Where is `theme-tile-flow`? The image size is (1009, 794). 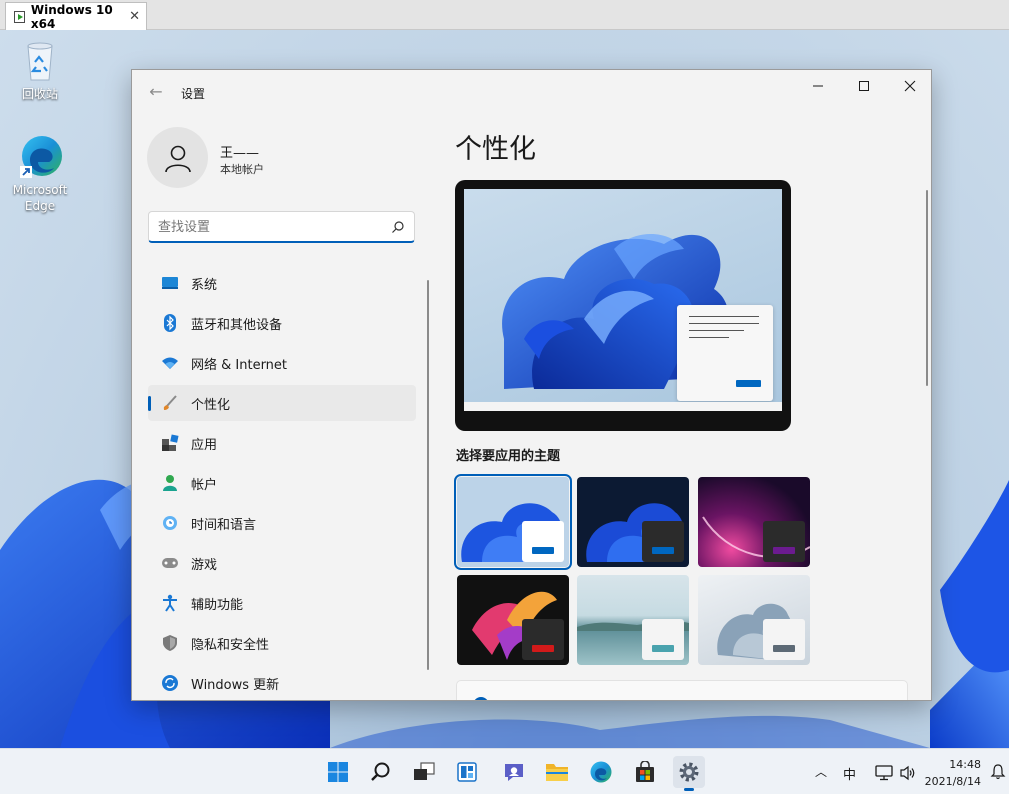 theme-tile-flow is located at coordinates (754, 620).